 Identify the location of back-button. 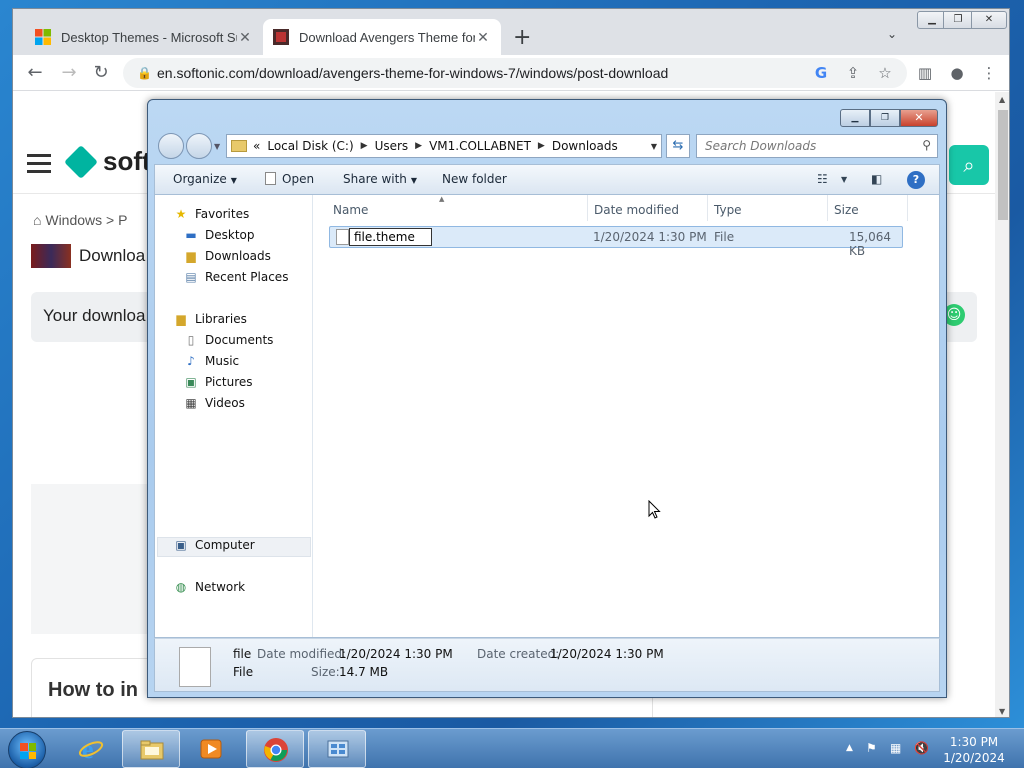
(171, 146).